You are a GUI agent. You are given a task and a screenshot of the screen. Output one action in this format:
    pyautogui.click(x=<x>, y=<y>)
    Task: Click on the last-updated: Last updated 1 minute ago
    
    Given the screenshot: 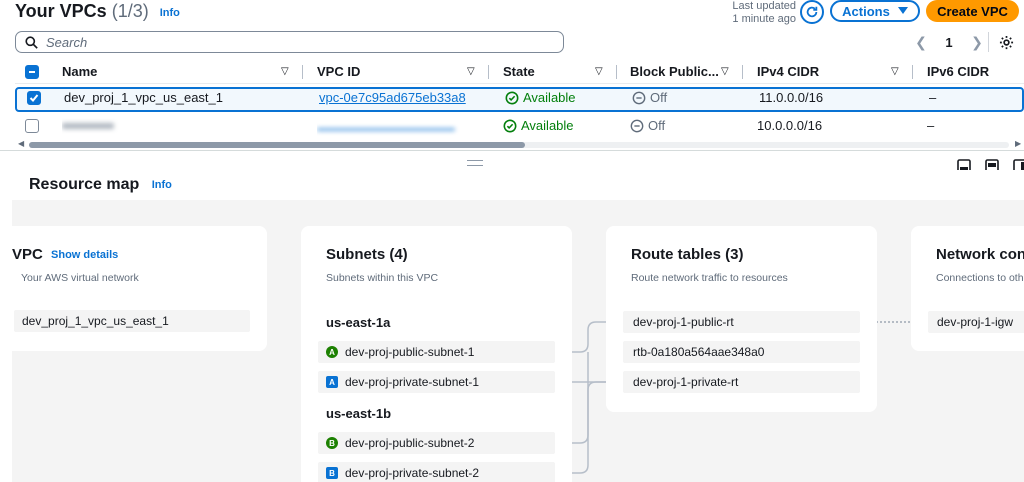 What is the action you would take?
    pyautogui.click(x=760, y=13)
    